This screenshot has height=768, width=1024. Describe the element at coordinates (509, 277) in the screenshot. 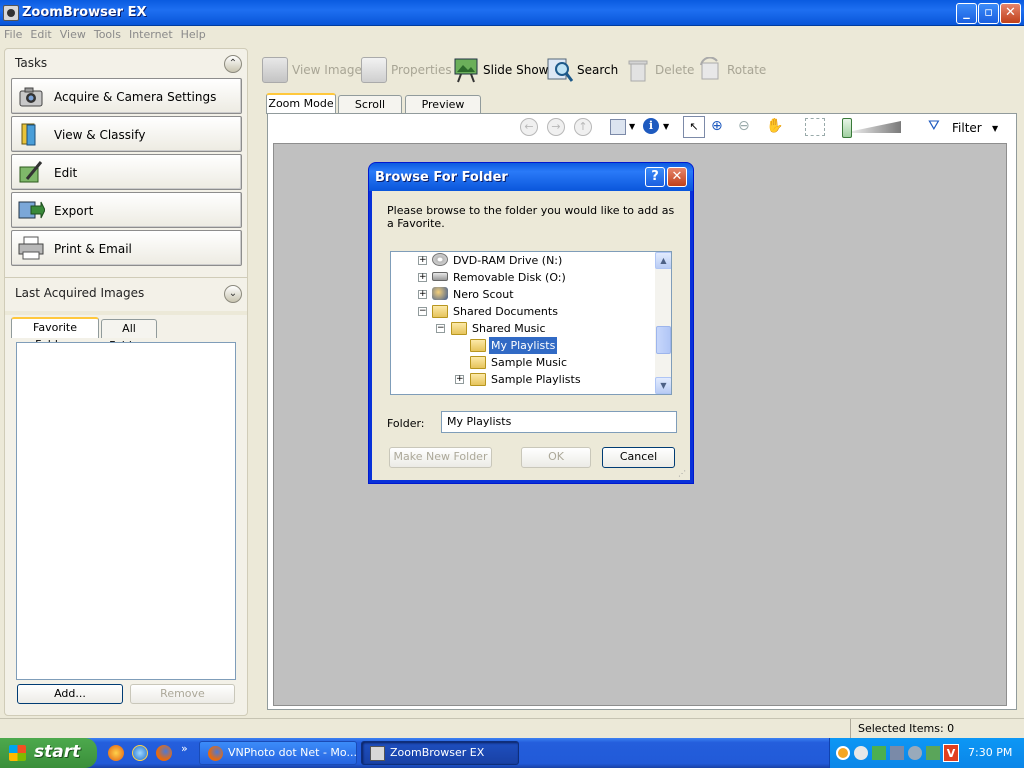

I see `tree-node-label: Removable Disk (O:)` at that location.